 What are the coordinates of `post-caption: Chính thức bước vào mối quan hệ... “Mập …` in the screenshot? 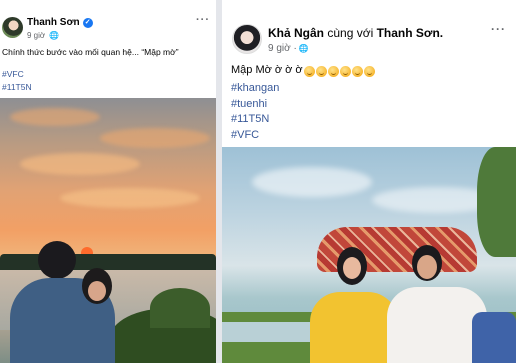 It's located at (90, 52).